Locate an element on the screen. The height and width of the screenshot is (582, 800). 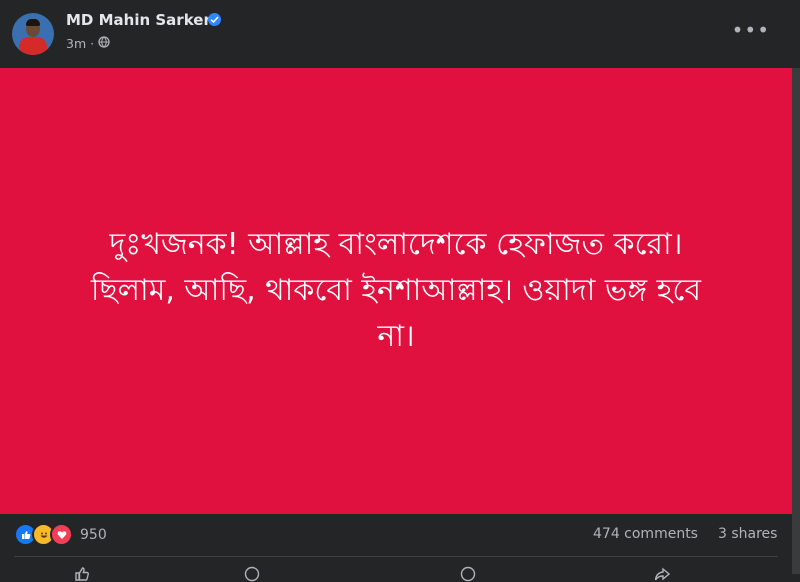
avatar is located at coordinates (33, 34).